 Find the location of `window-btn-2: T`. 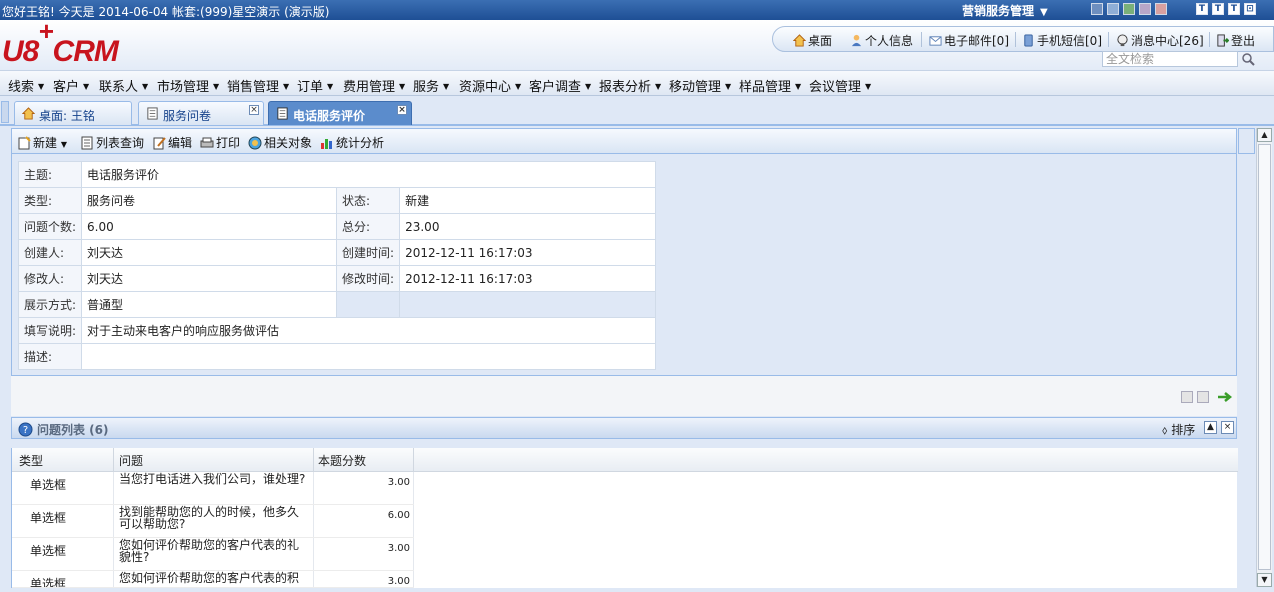

window-btn-2: T is located at coordinates (1218, 9).